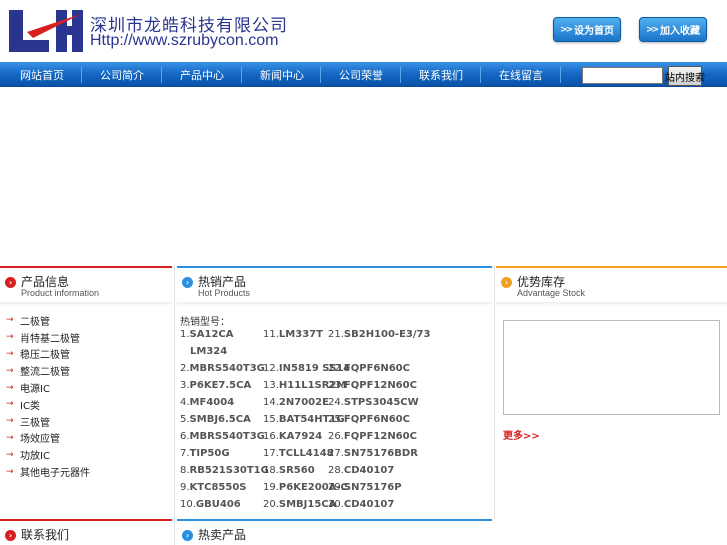 The image size is (727, 545). Describe the element at coordinates (379, 334) in the screenshot. I see `hot-model-link: 21.SB2H100-E3/73` at that location.